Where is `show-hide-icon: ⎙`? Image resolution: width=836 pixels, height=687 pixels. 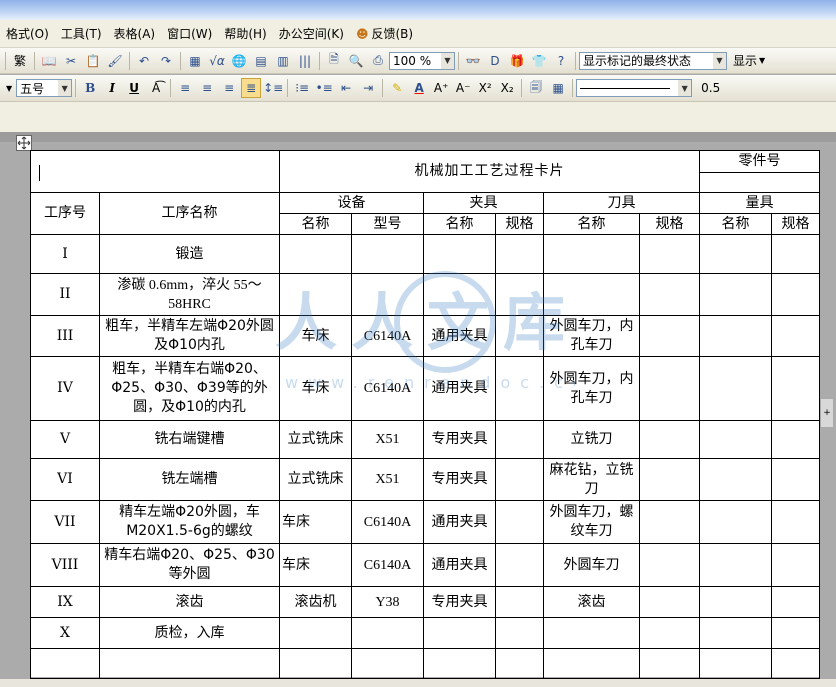
show-hide-icon: ⎙ is located at coordinates (378, 61).